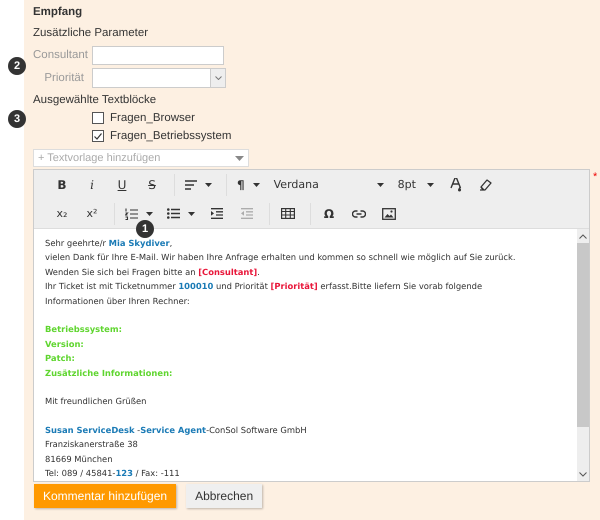  I want to click on editor-text-line: Ihr Ticket ist mit Ticketnummer 100010 und Priorität [Priorität] erfasst.Bitte liefern Sie vorab folgende, so click(264, 287).